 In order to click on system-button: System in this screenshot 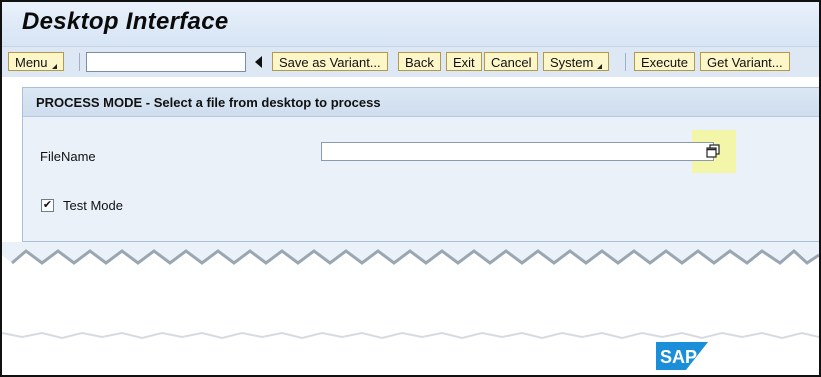, I will do `click(576, 61)`.